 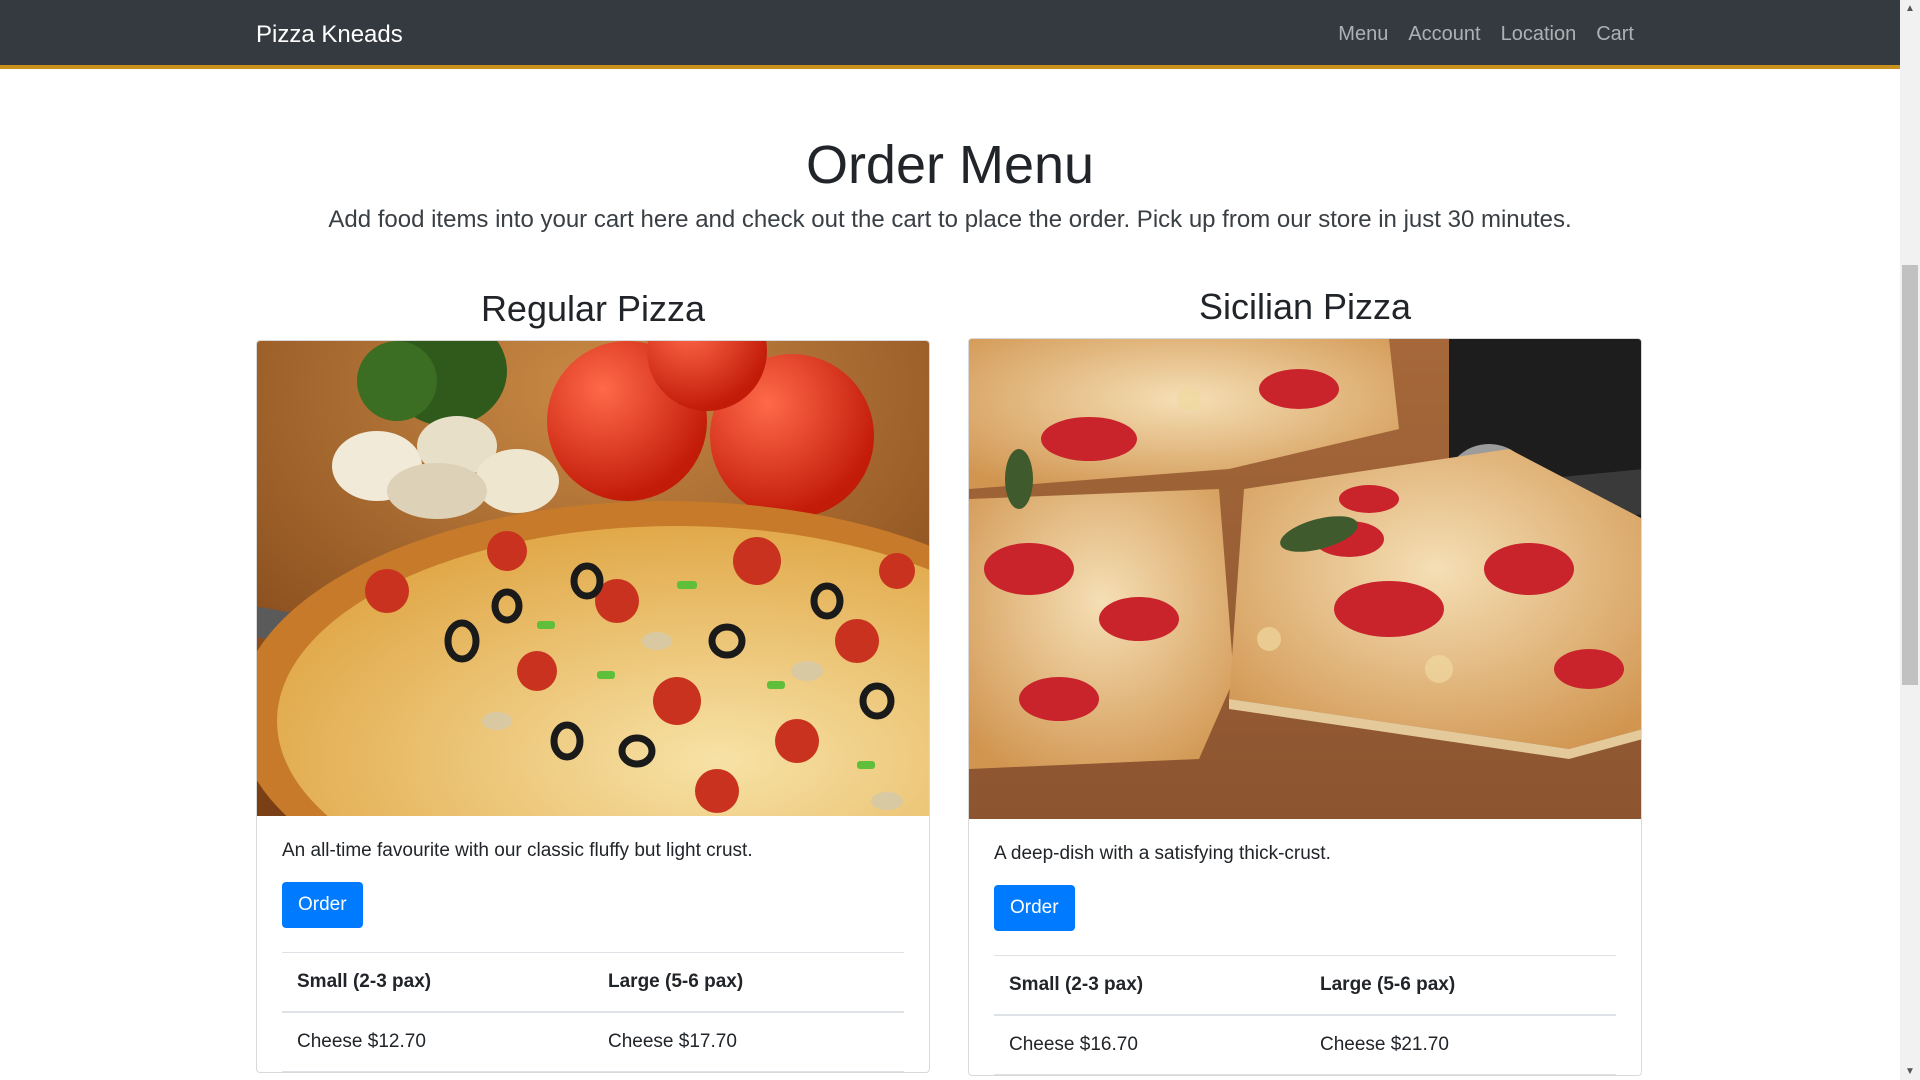 I want to click on table-row: Cheese $12.70 Cheese $17.70, so click(x=593, y=1042).